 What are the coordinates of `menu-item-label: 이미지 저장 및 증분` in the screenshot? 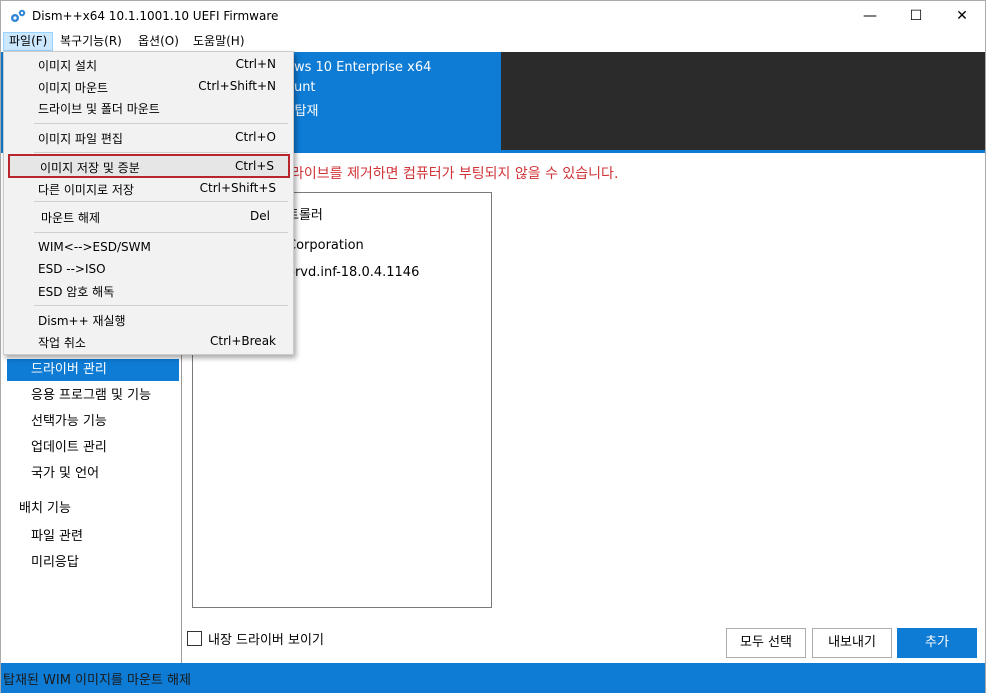 It's located at (90, 168).